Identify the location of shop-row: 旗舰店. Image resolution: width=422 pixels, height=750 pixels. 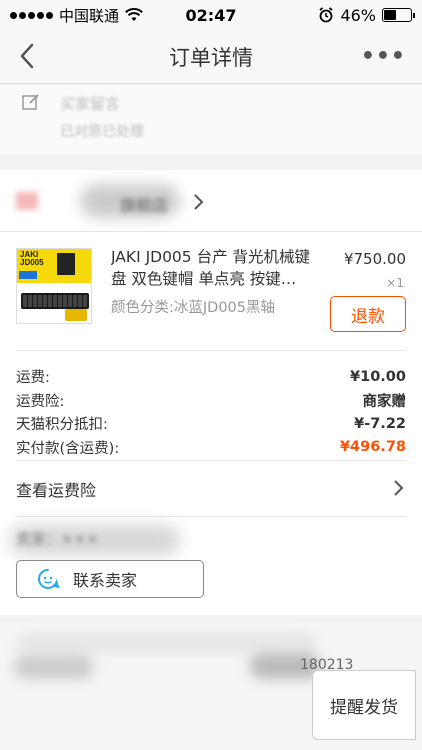
(211, 201).